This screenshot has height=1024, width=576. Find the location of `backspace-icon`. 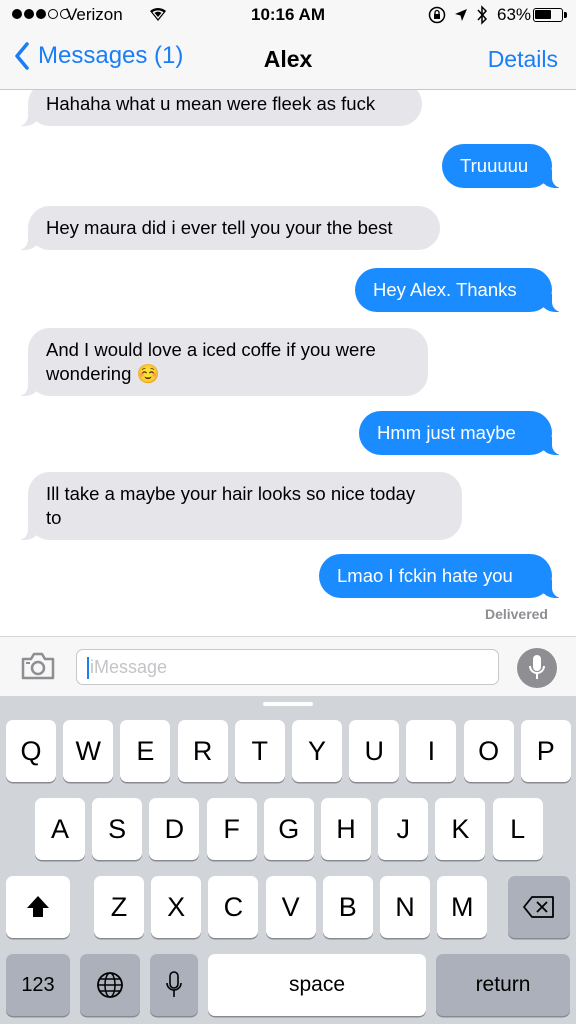

backspace-icon is located at coordinates (538, 907).